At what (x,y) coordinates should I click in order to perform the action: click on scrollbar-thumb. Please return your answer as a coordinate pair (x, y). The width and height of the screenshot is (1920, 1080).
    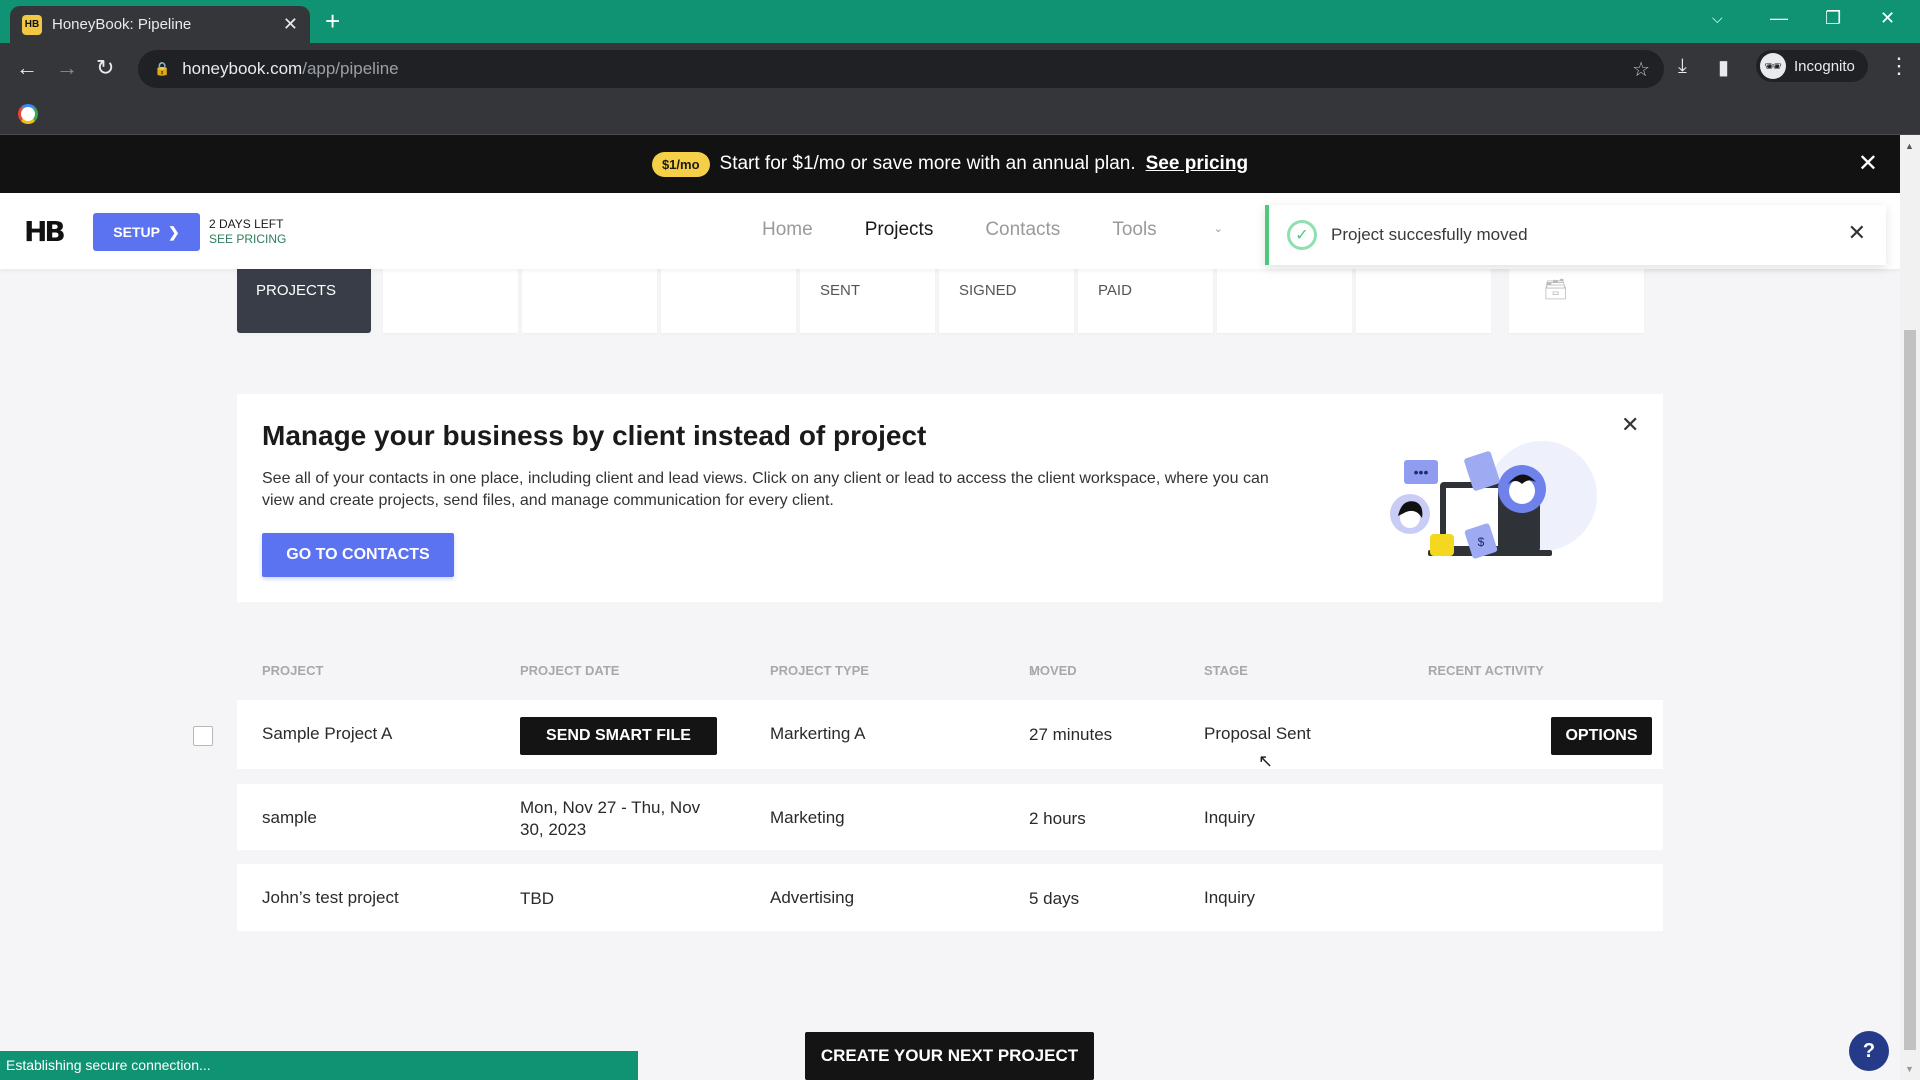
    Looking at the image, I should click on (1910, 690).